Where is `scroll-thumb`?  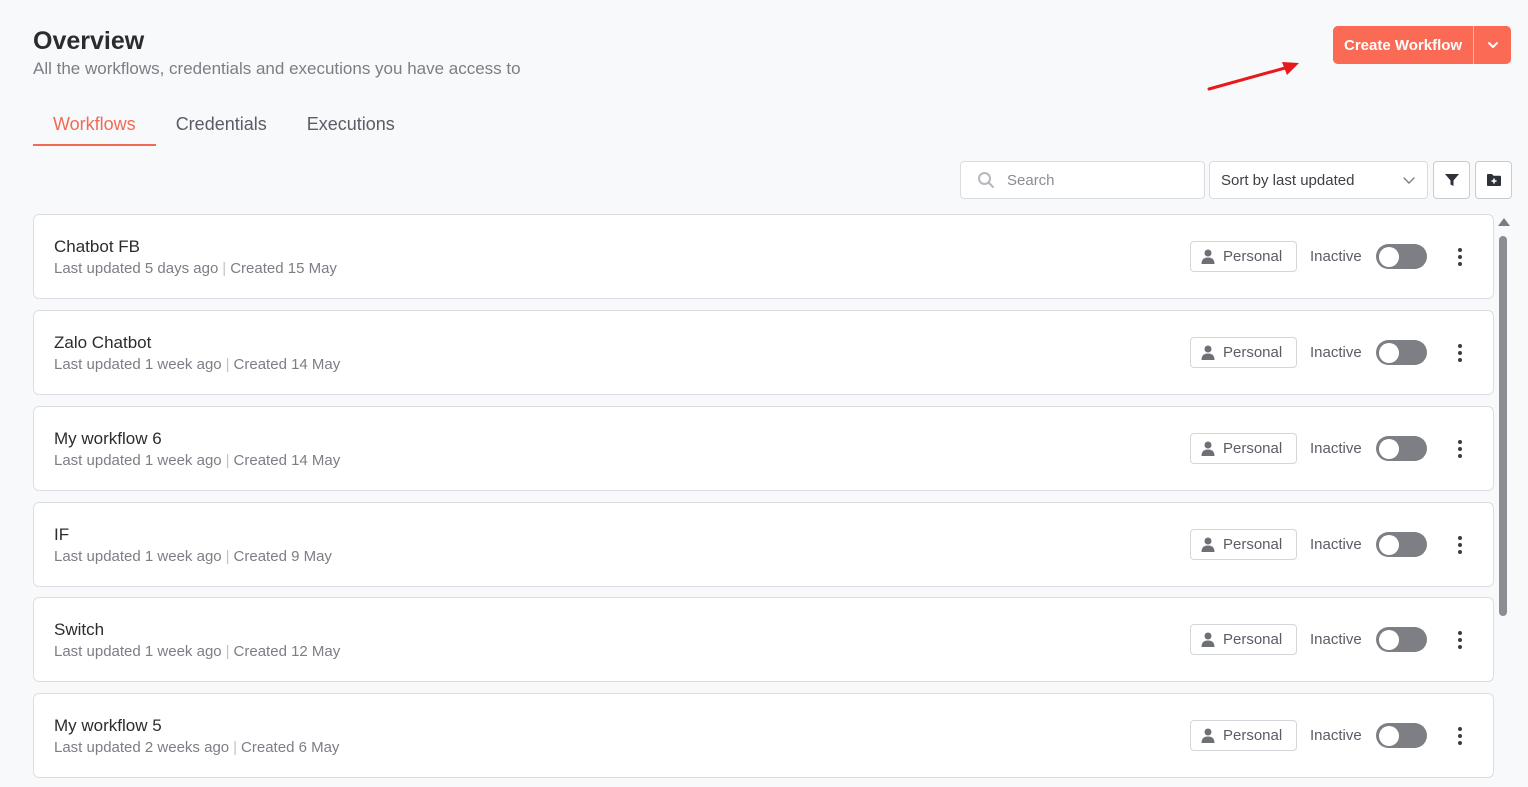 scroll-thumb is located at coordinates (1503, 426).